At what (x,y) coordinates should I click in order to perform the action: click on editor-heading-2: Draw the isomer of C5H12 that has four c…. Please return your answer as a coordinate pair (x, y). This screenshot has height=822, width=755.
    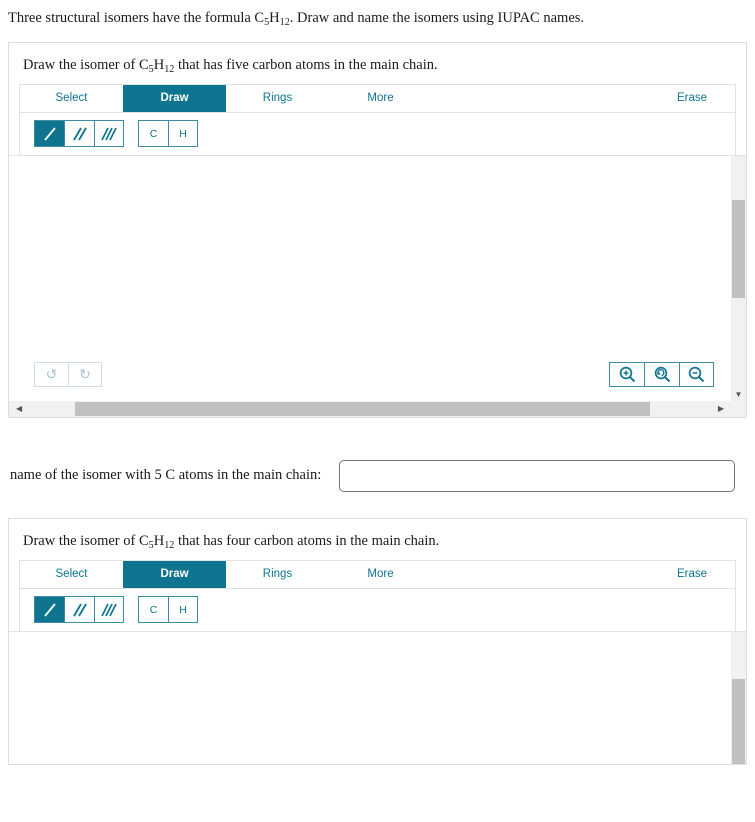
    Looking at the image, I should click on (377, 539).